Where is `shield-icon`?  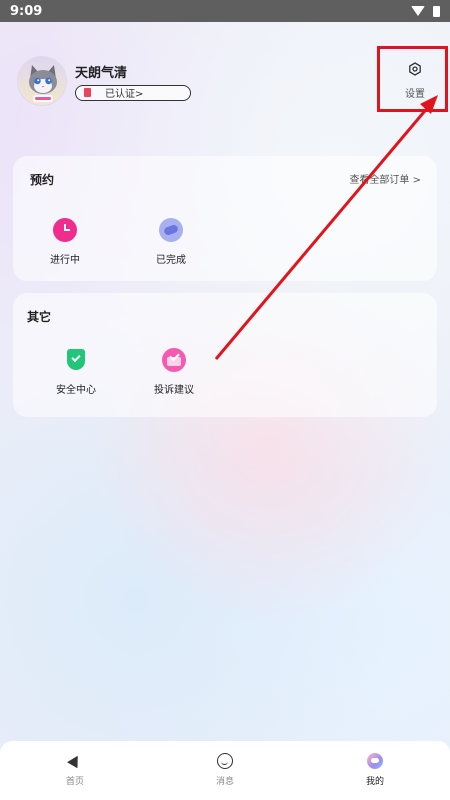 shield-icon is located at coordinates (76, 360).